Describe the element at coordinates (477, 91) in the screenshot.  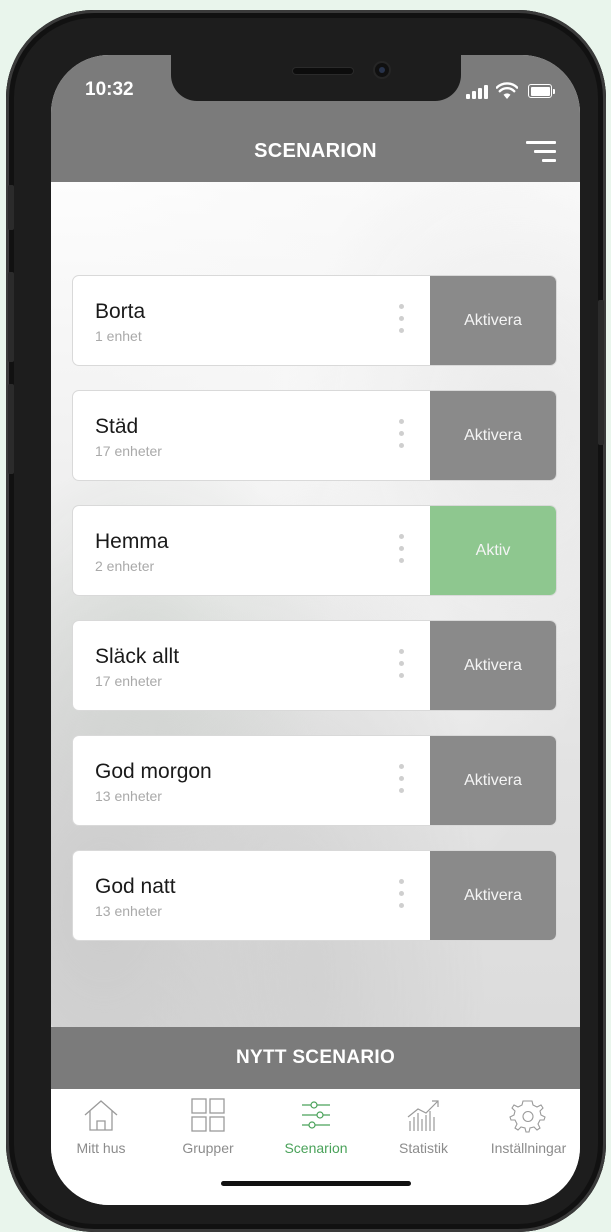
I see `signal-icon` at that location.